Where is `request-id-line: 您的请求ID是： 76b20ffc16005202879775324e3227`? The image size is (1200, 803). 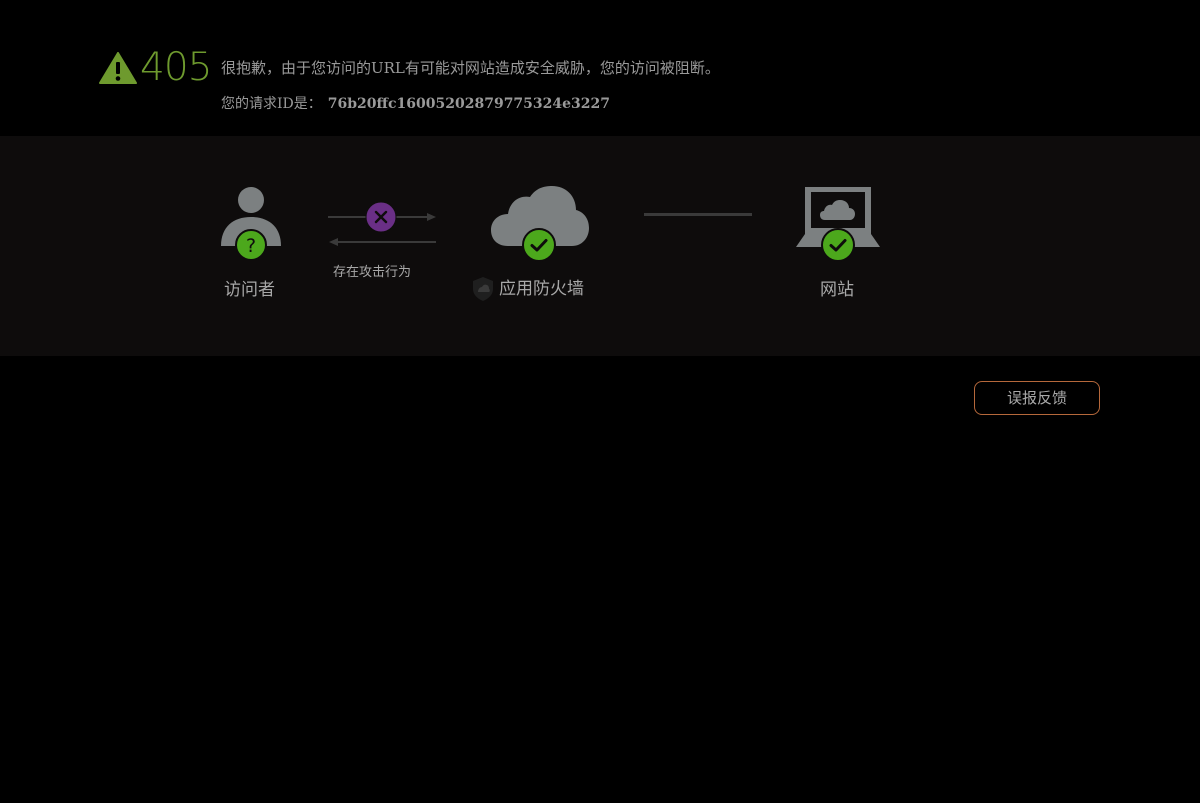
request-id-line: 您的请求ID是： 76b20ffc16005202879775324e3227 is located at coordinates (415, 104).